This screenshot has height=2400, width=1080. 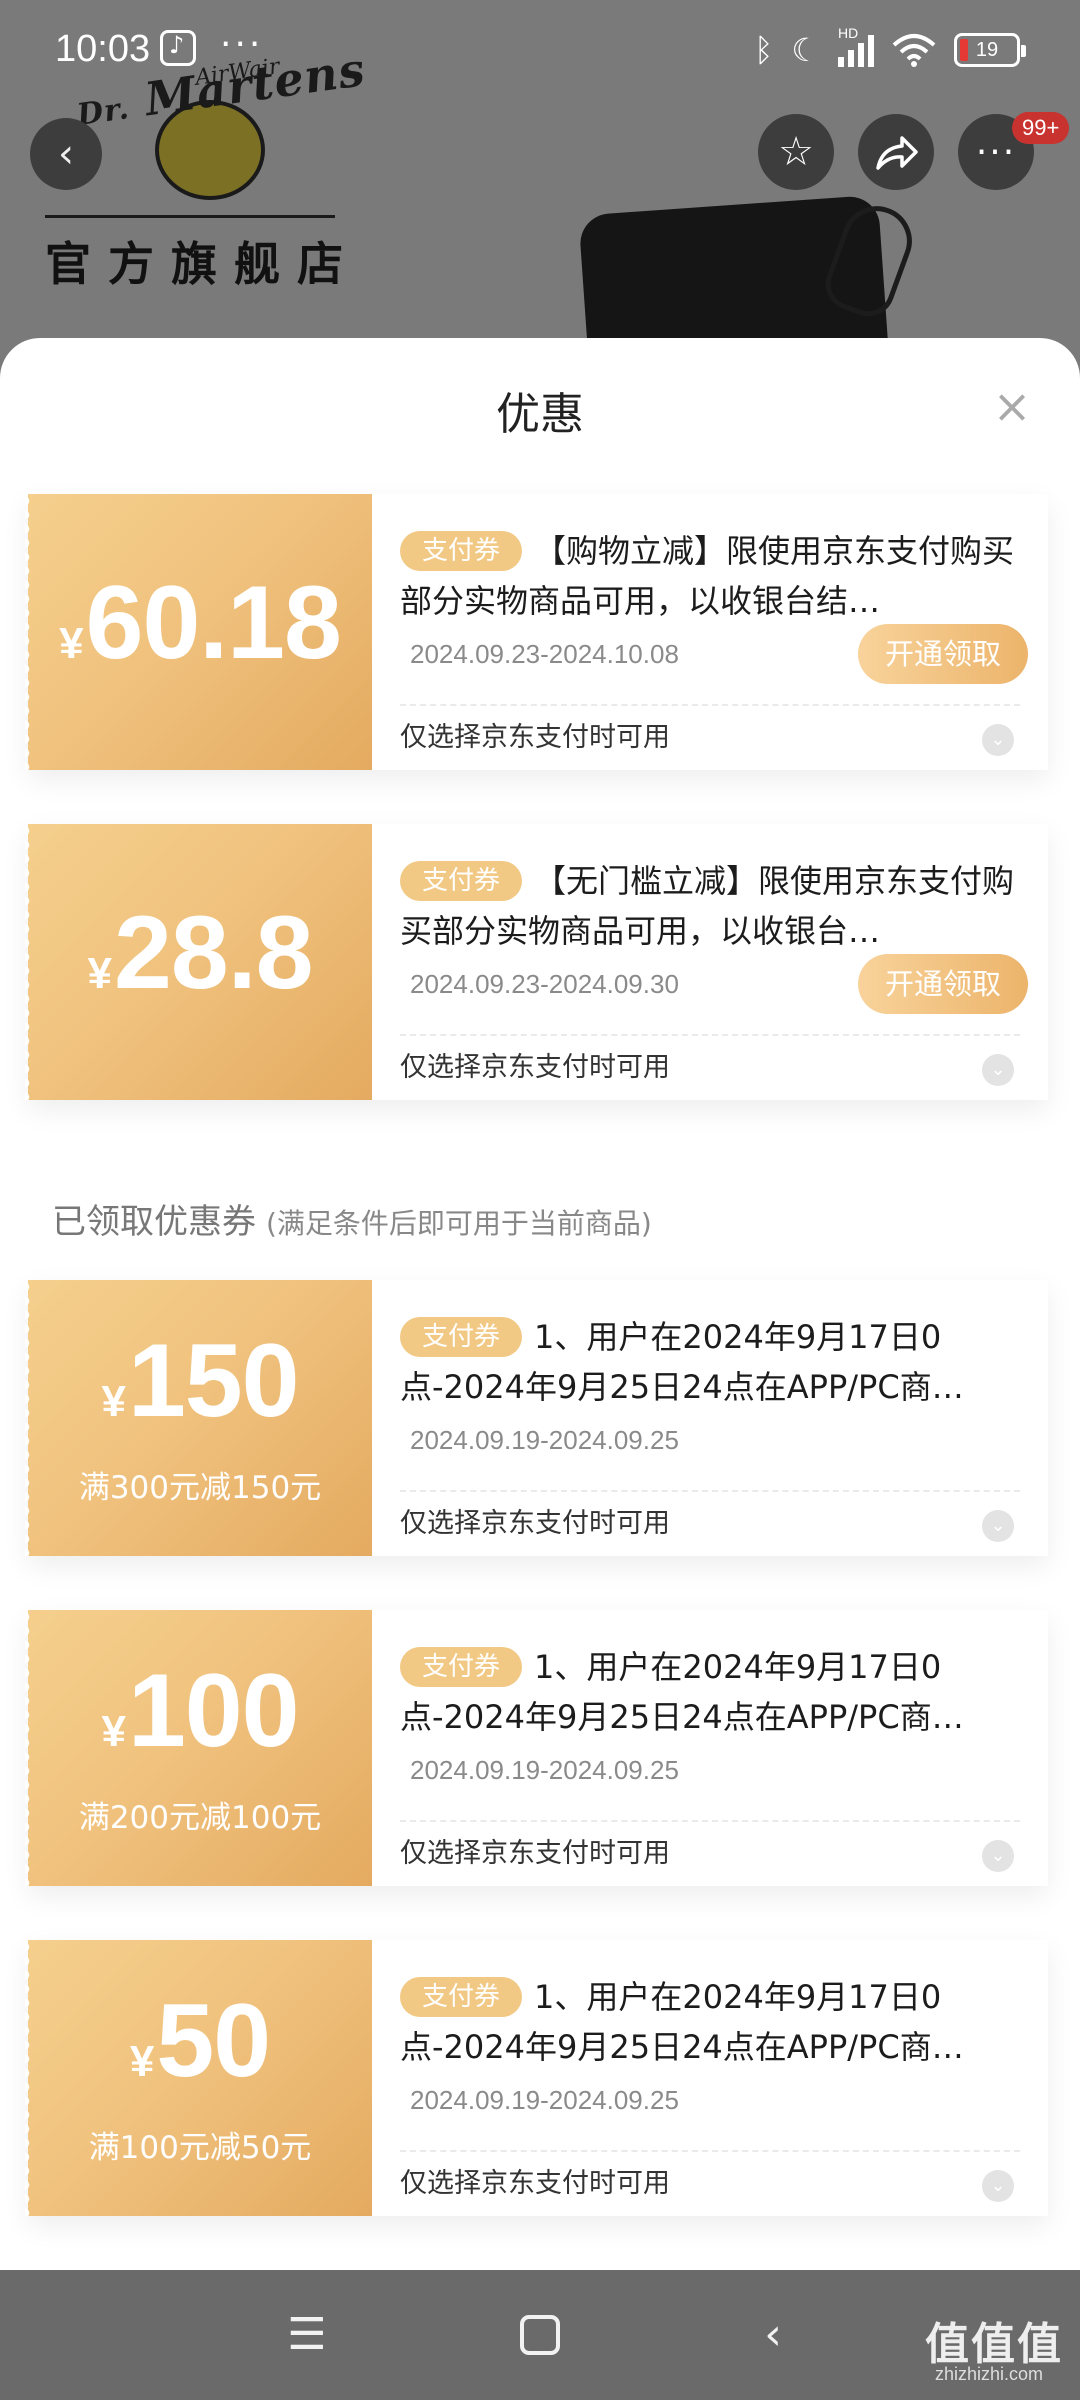 What do you see at coordinates (994, 2344) in the screenshot?
I see `watermark-logo: 值值值` at bounding box center [994, 2344].